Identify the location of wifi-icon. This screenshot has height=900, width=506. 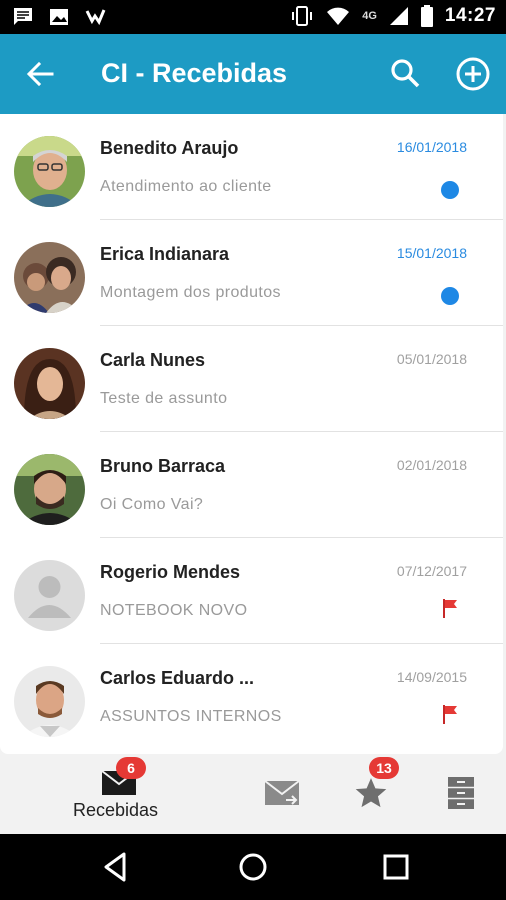
(338, 16).